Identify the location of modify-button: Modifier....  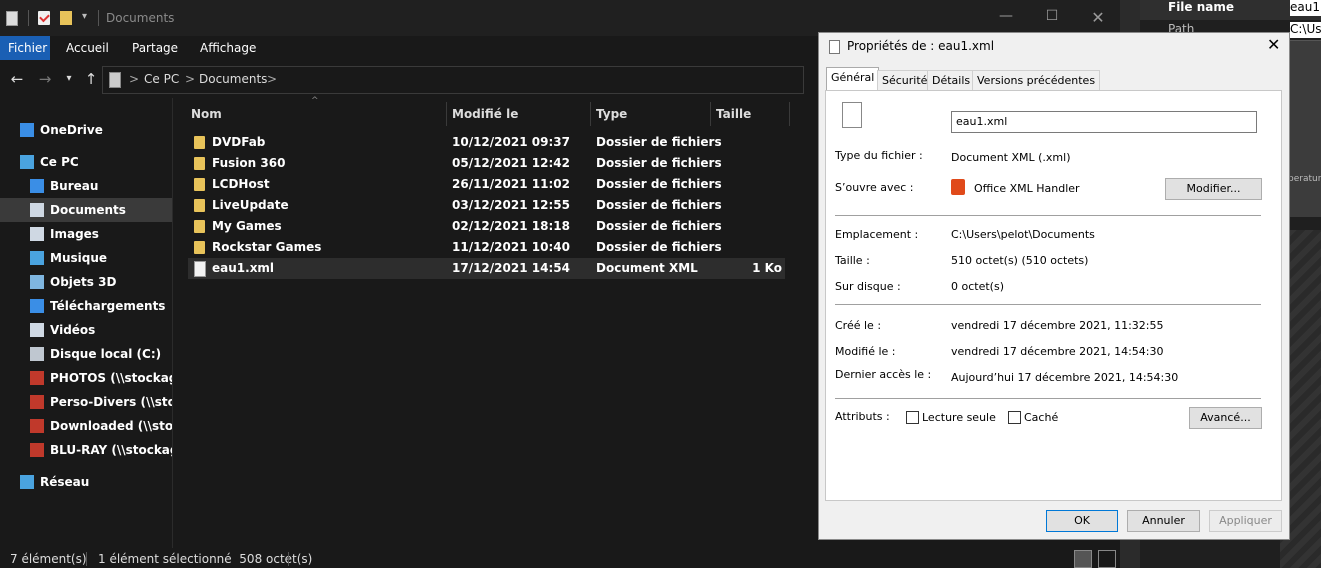
(1213, 189).